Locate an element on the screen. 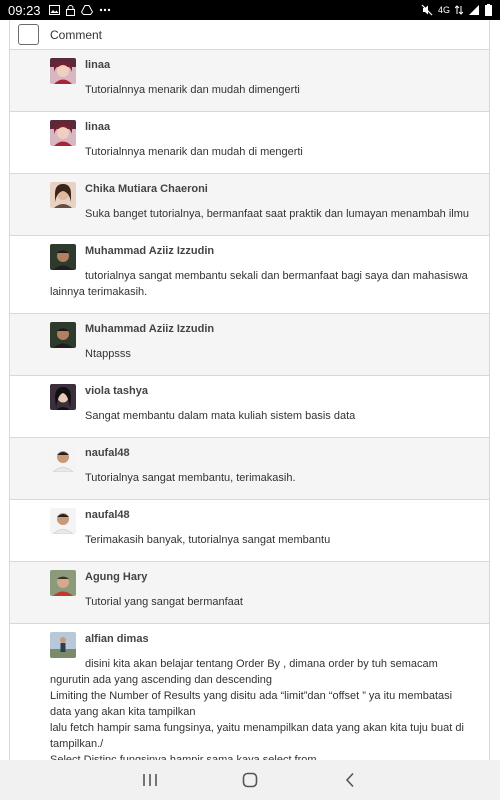  lock-icon is located at coordinates (70, 10).